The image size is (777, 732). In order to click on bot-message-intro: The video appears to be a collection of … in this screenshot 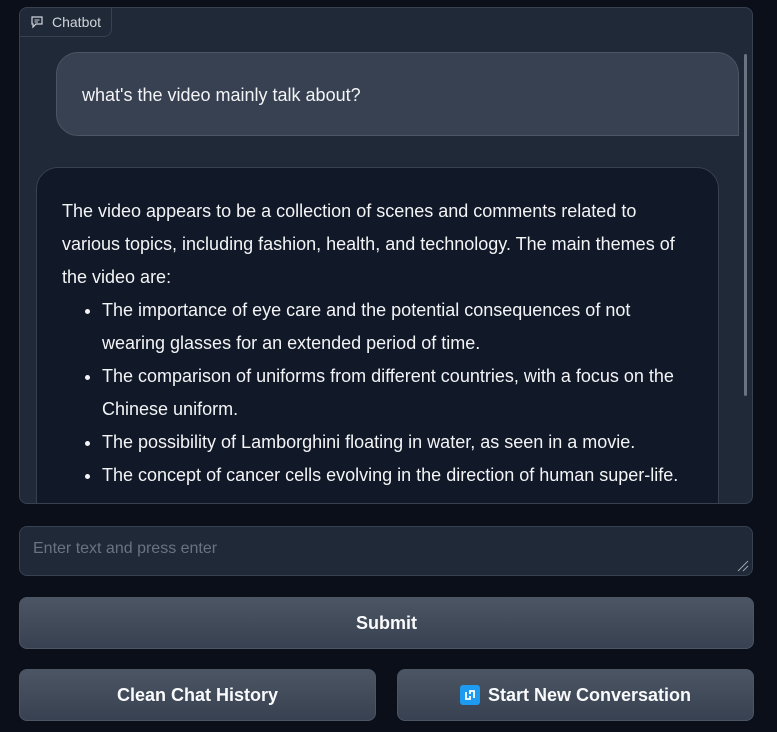, I will do `click(368, 244)`.